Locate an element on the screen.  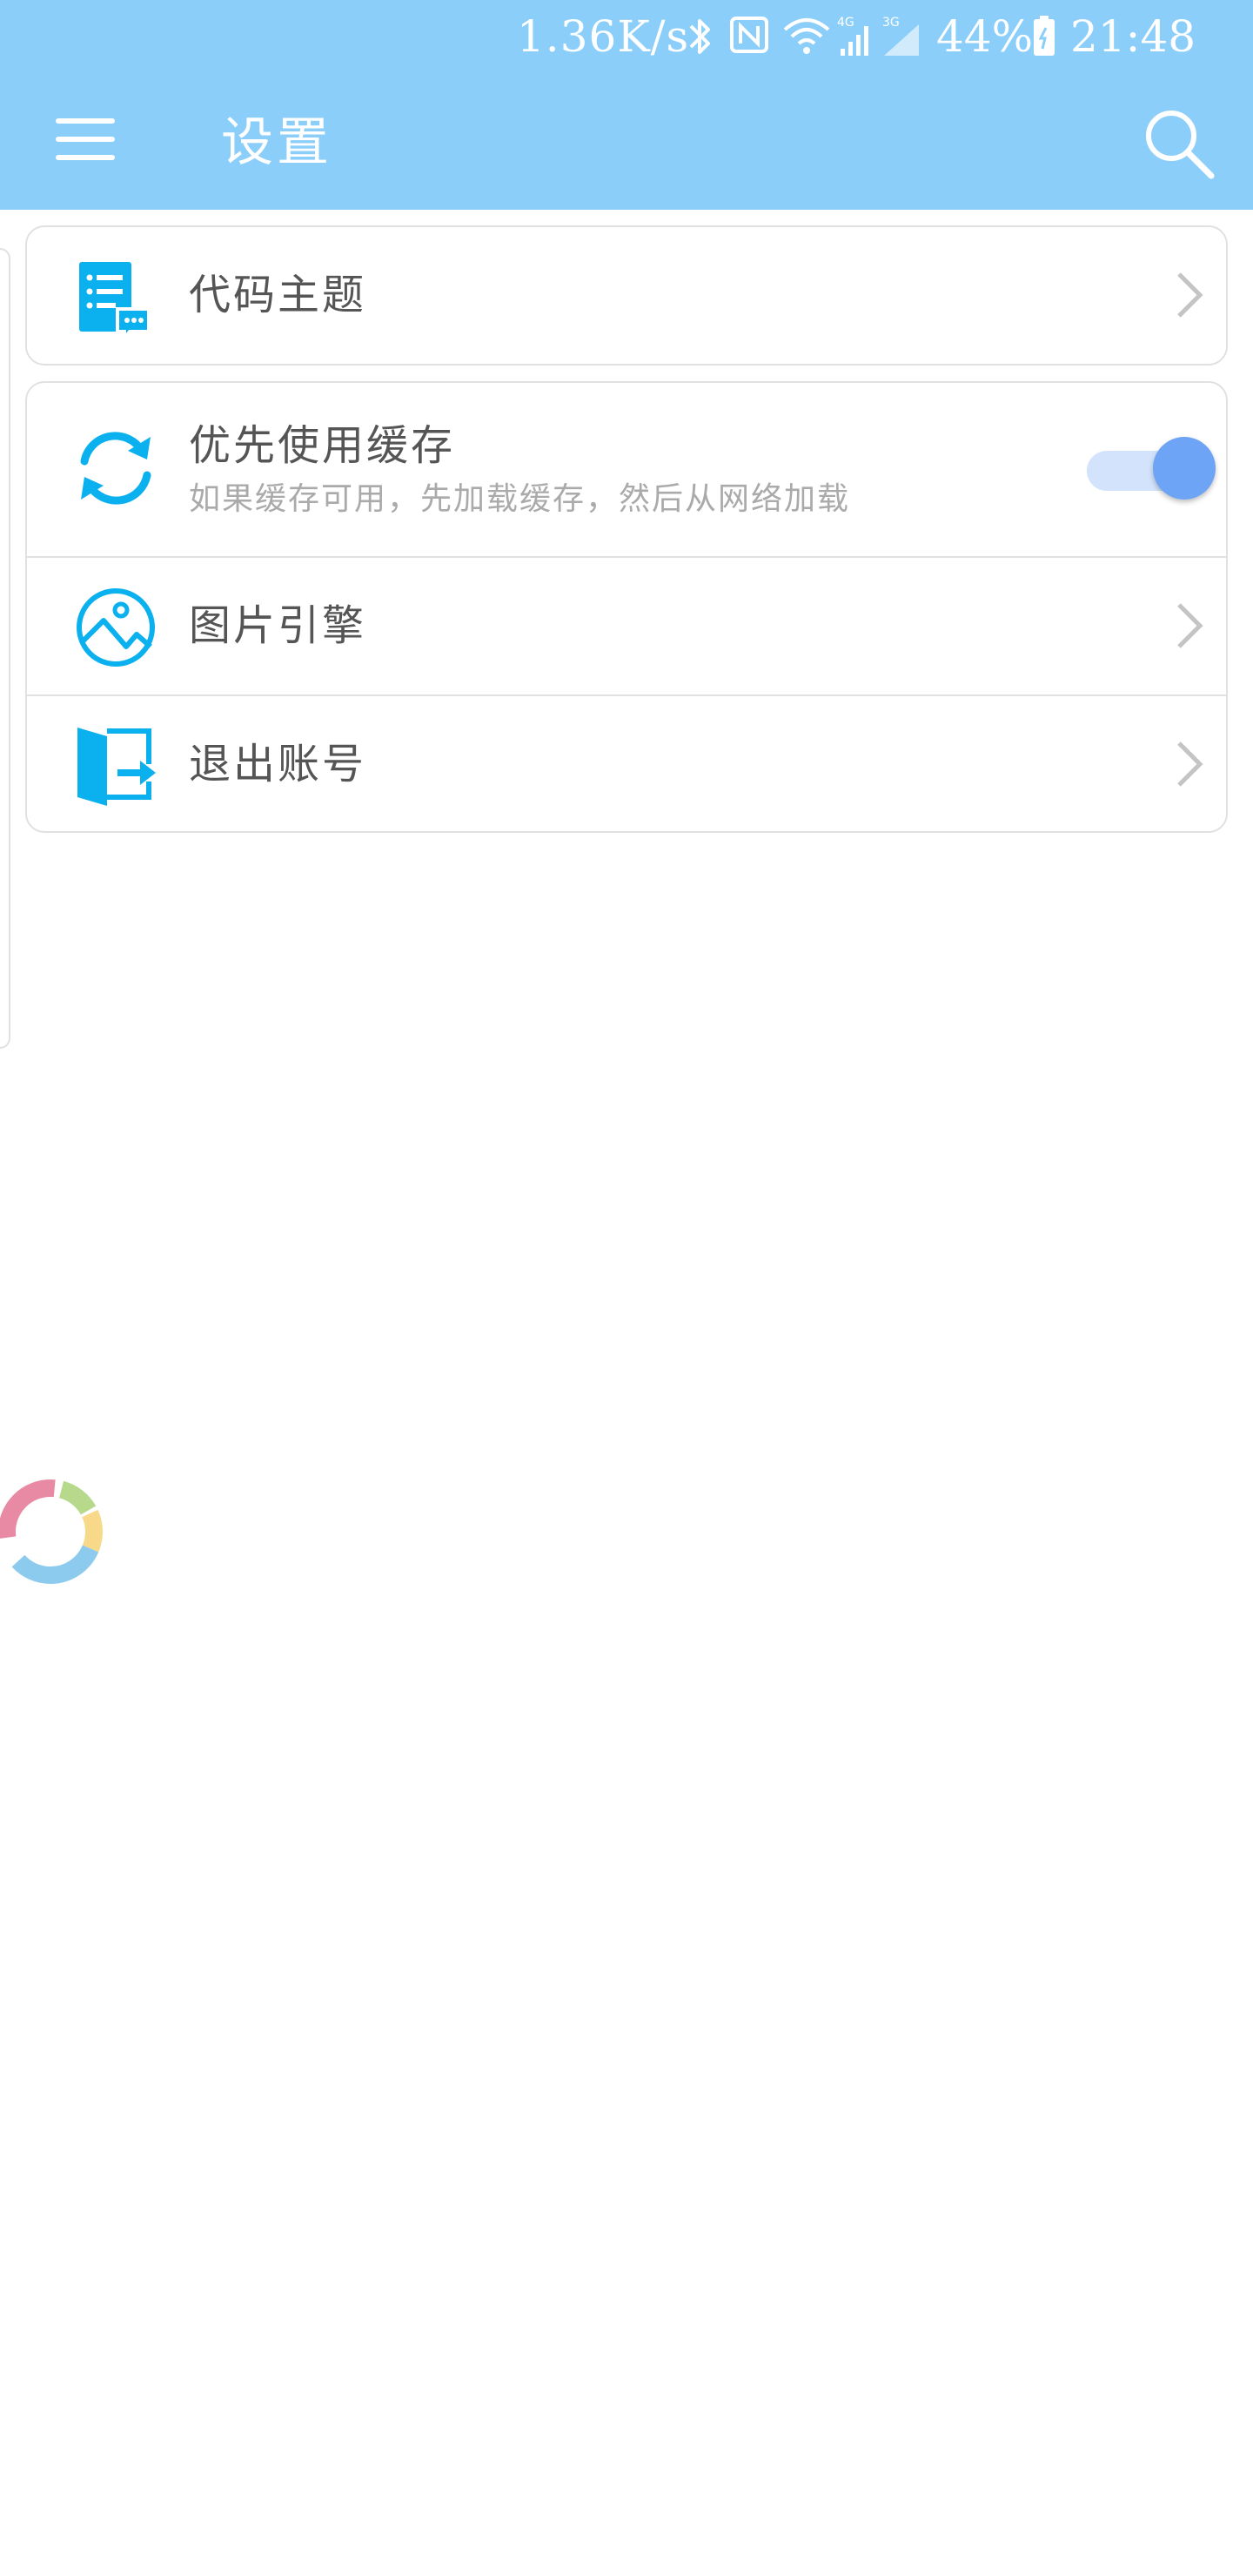
drawer-edge is located at coordinates (5, 648).